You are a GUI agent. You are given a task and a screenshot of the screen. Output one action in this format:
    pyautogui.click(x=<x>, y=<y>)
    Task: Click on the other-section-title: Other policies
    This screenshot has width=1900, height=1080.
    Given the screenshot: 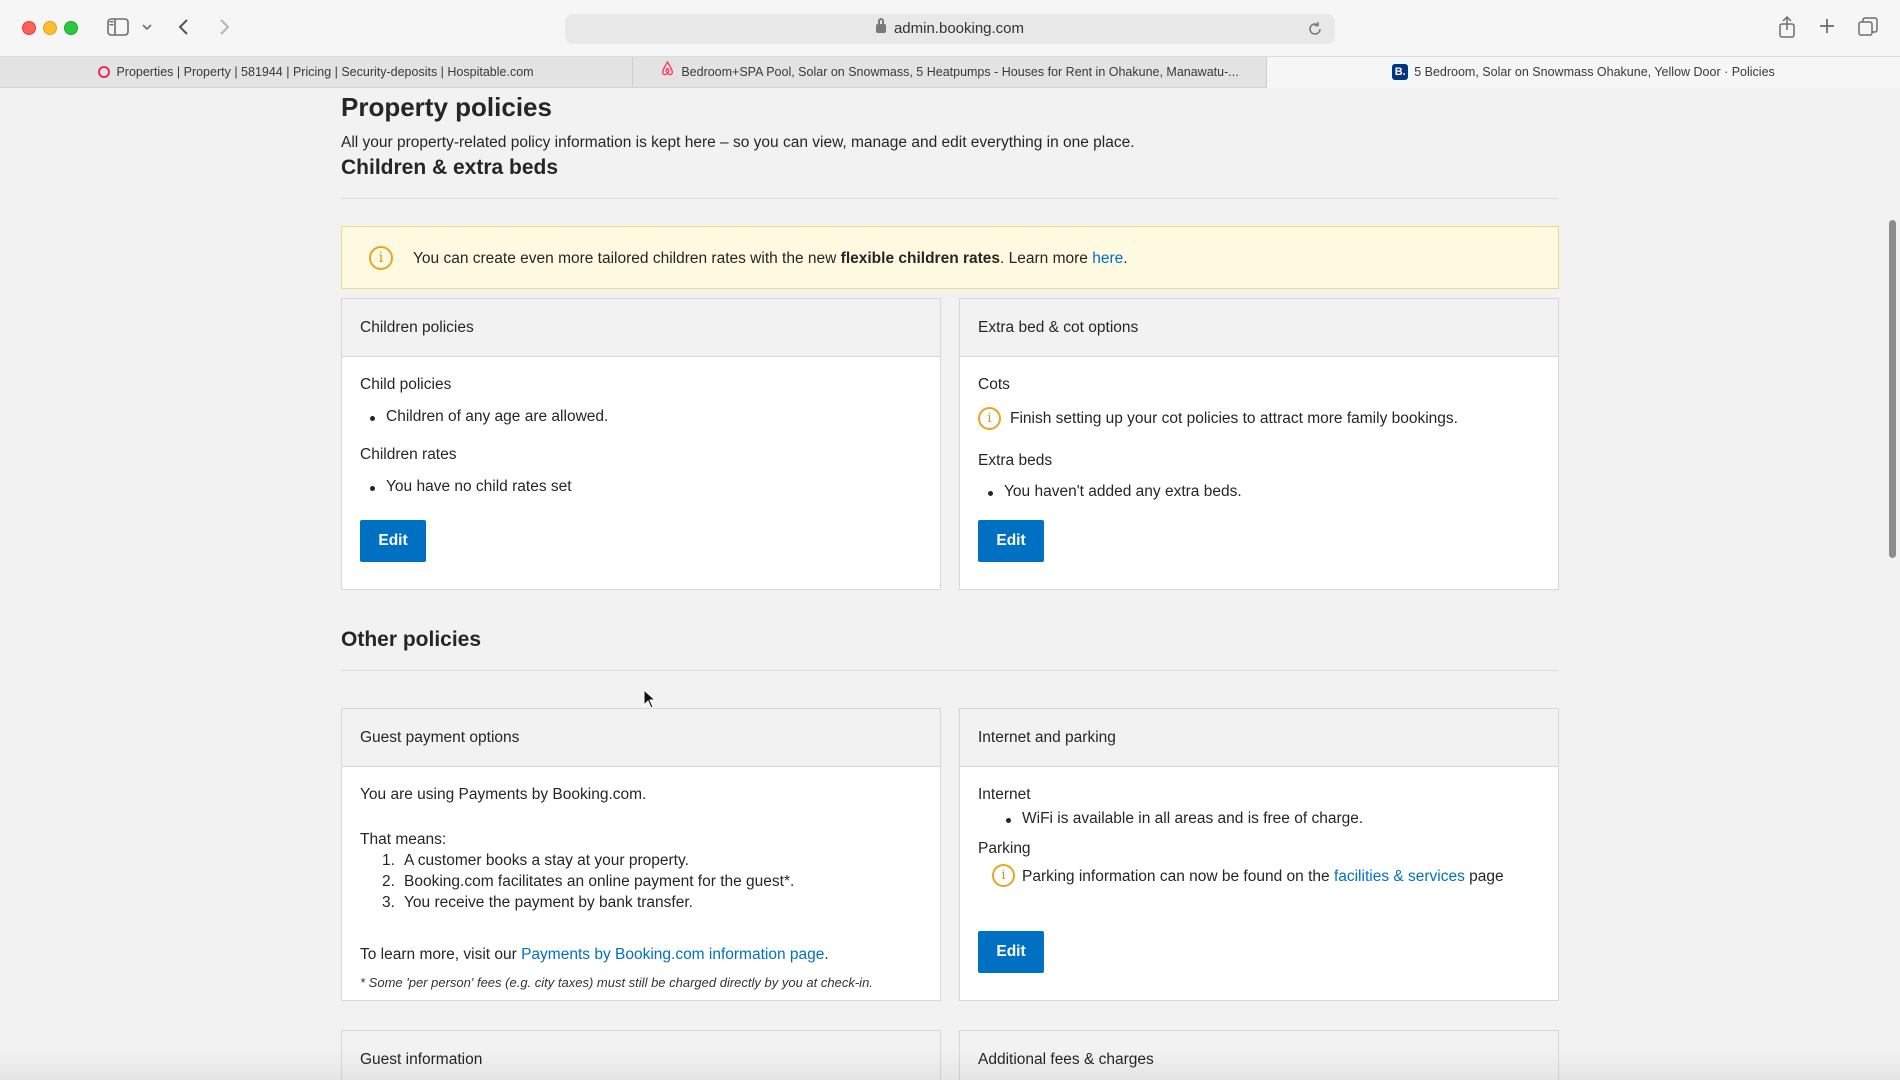 What is the action you would take?
    pyautogui.click(x=411, y=639)
    